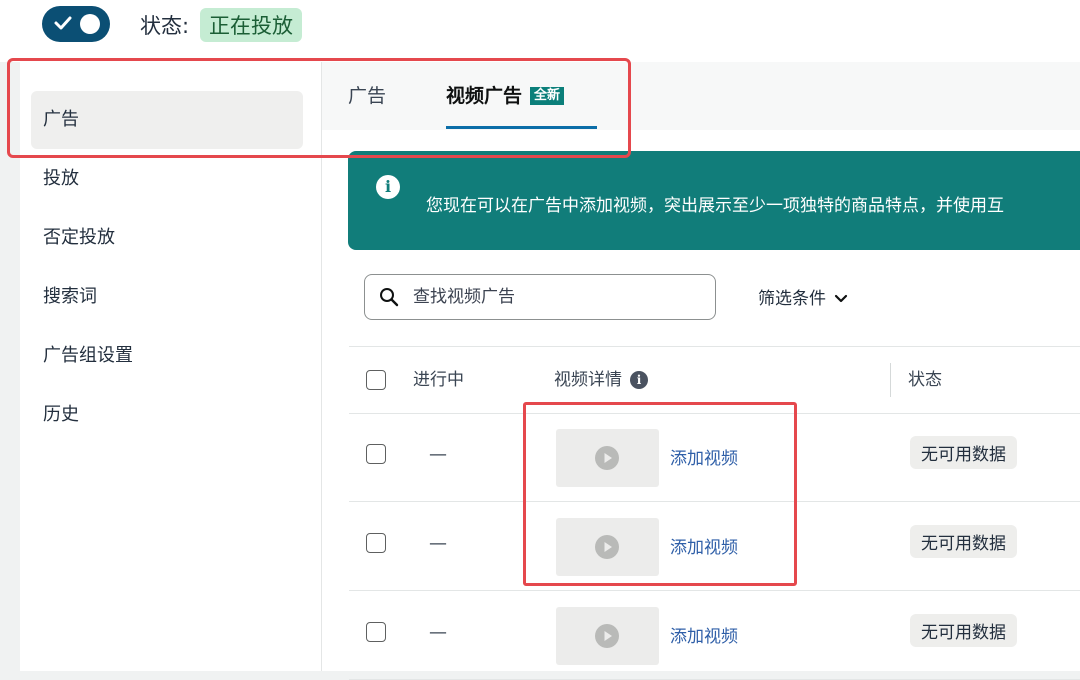 This screenshot has width=1080, height=680. I want to click on sidebar-item-negative-targeting: 否定投放, so click(167, 238).